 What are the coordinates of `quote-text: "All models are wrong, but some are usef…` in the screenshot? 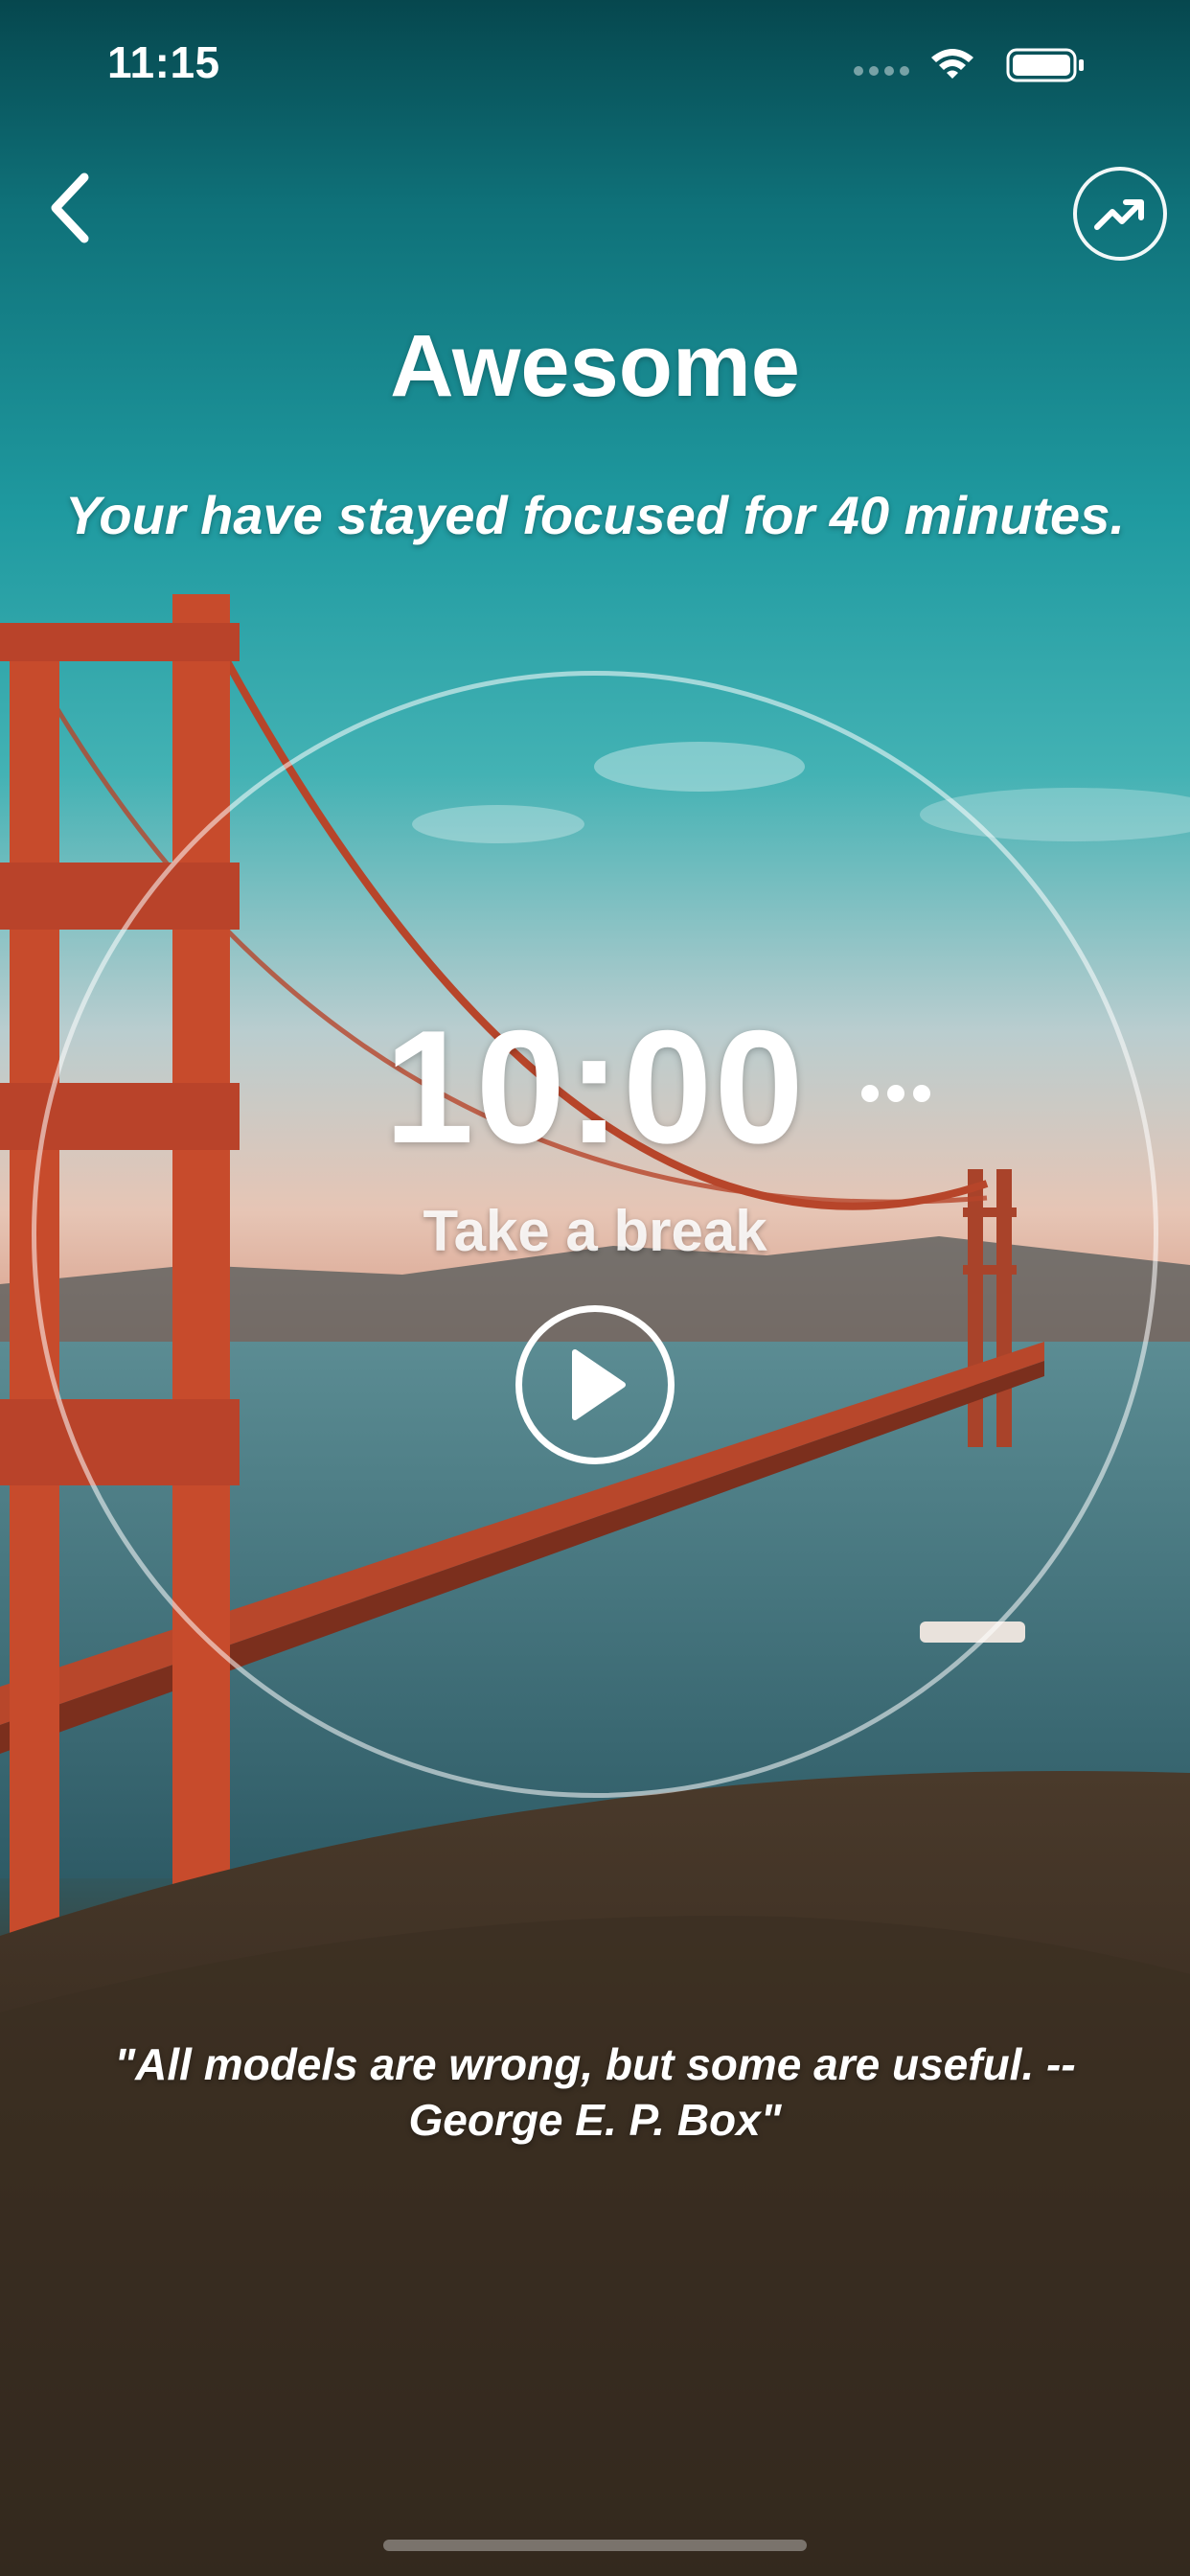 It's located at (595, 2092).